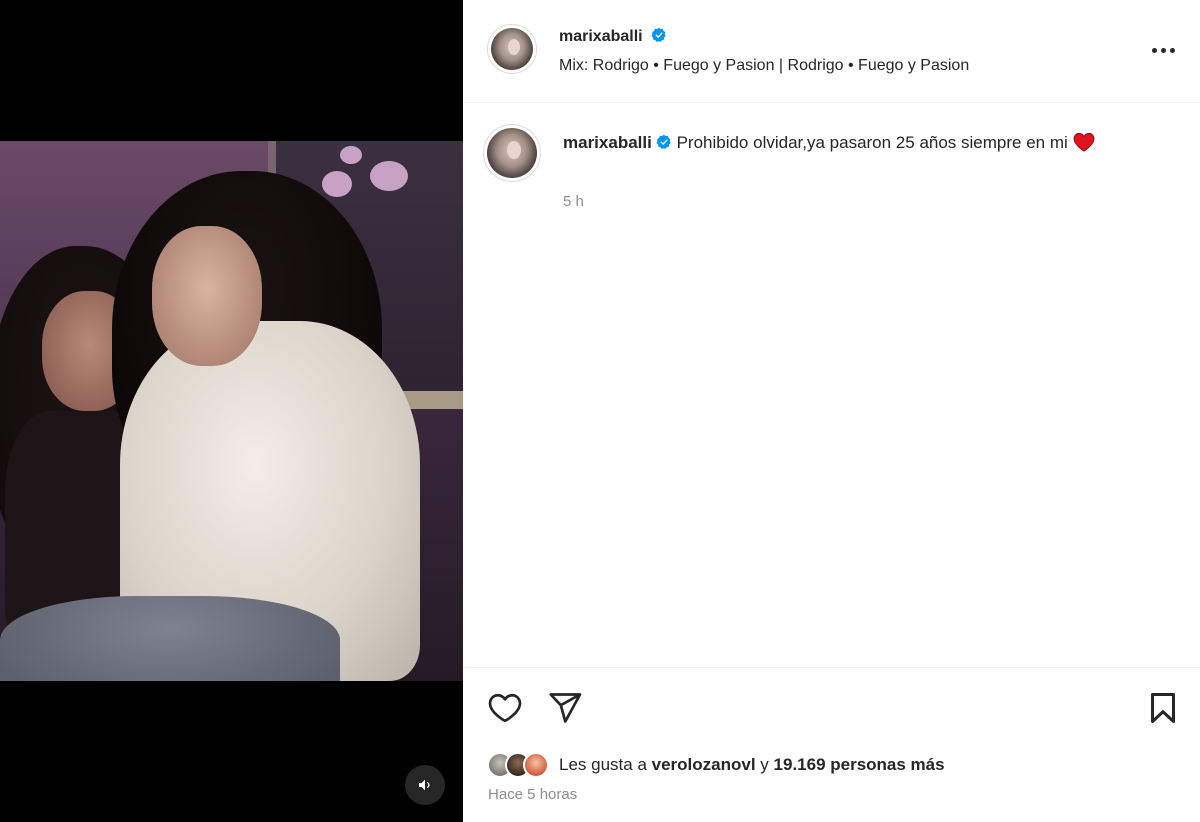 The image size is (1200, 822). Describe the element at coordinates (704, 764) in the screenshot. I see `likes-user-link: verolozanovl` at that location.